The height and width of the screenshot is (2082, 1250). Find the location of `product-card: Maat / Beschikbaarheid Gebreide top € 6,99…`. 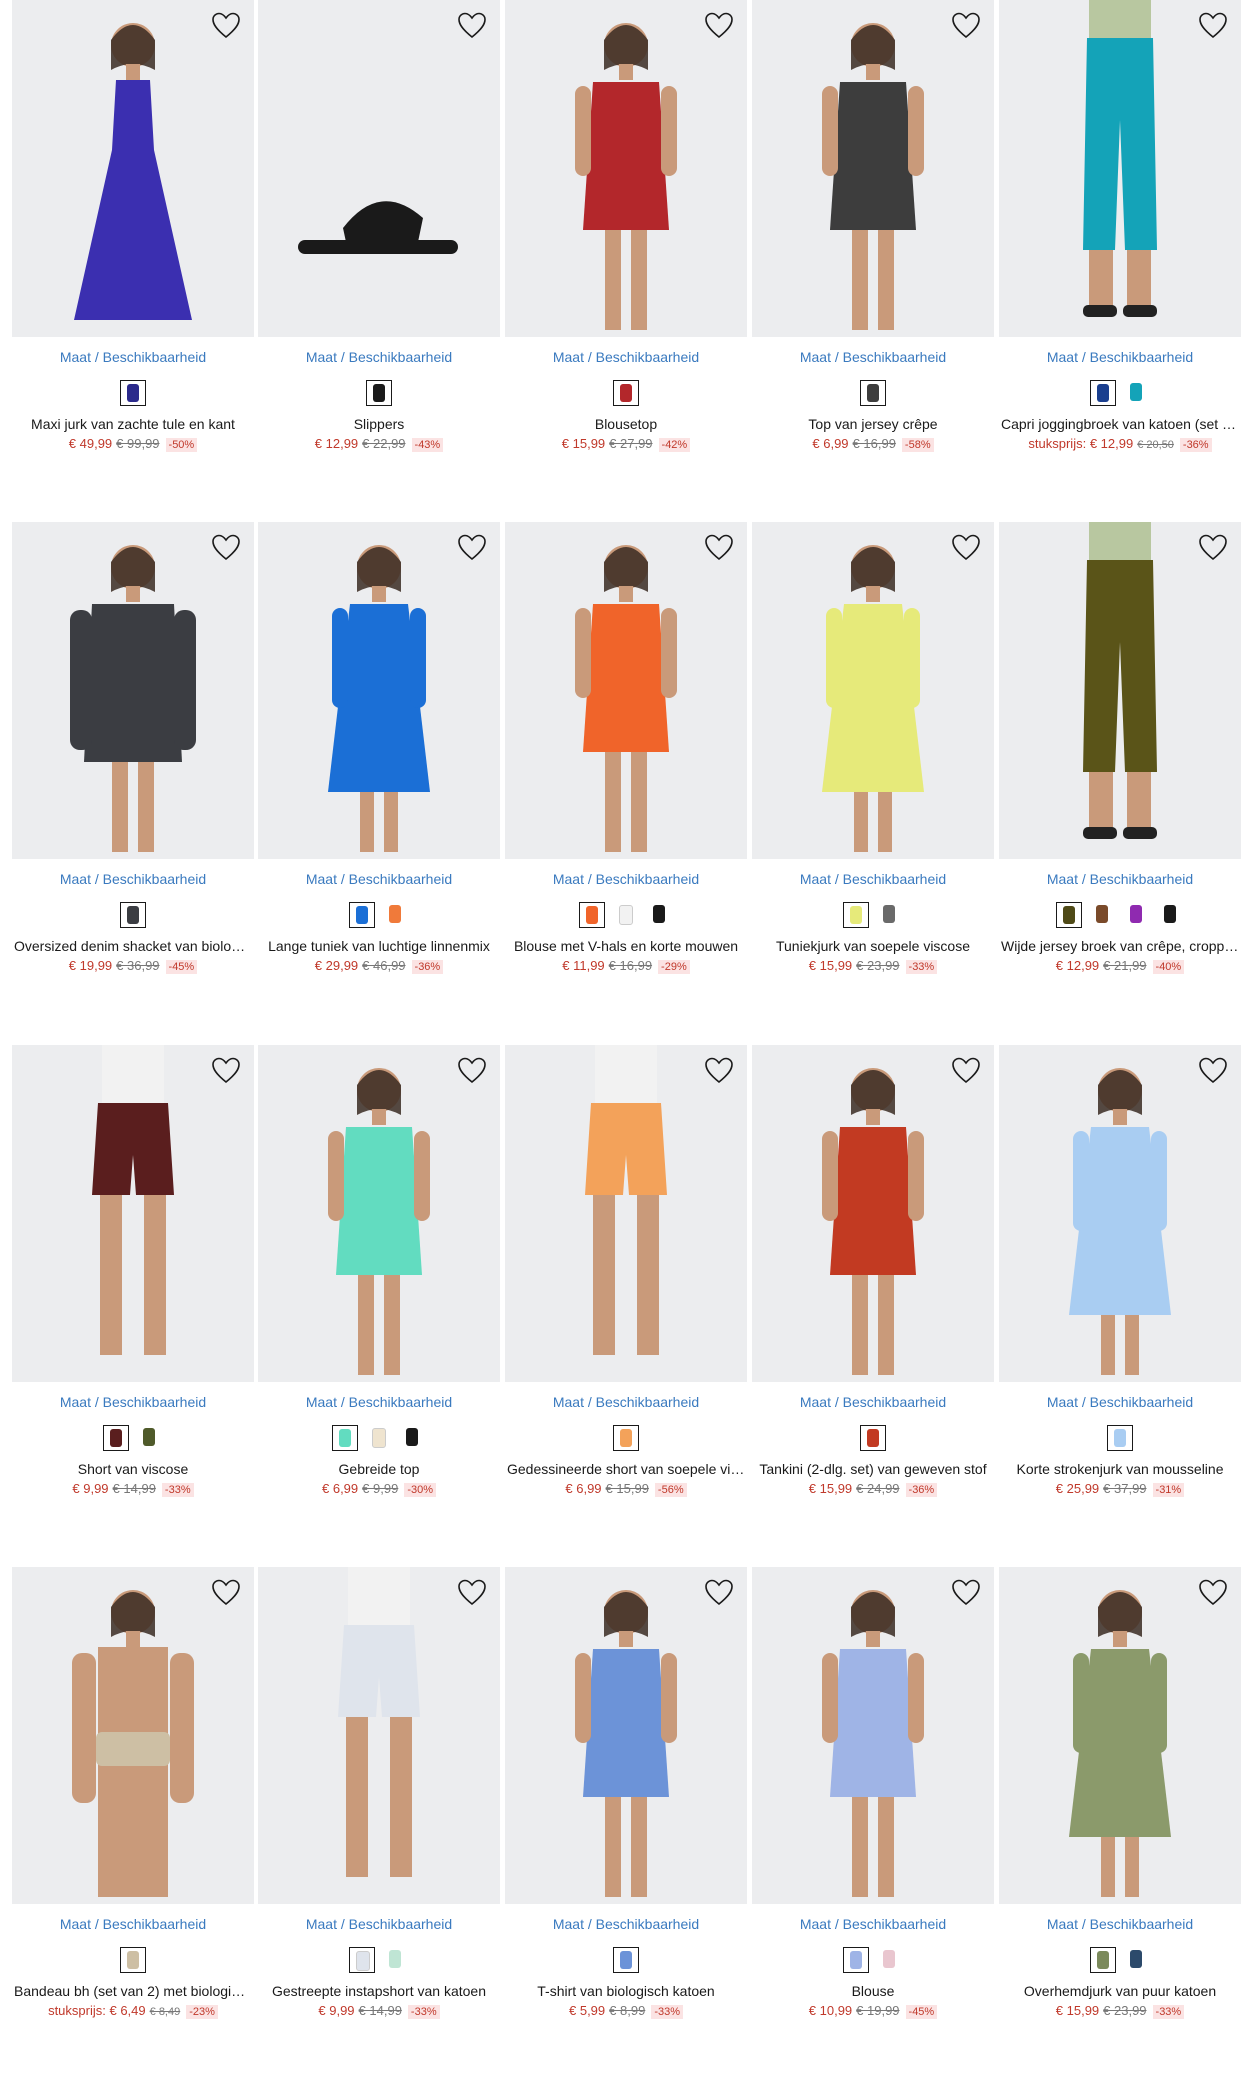

product-card: Maat / Beschikbaarheid Gebreide top € 6,99… is located at coordinates (379, 1271).